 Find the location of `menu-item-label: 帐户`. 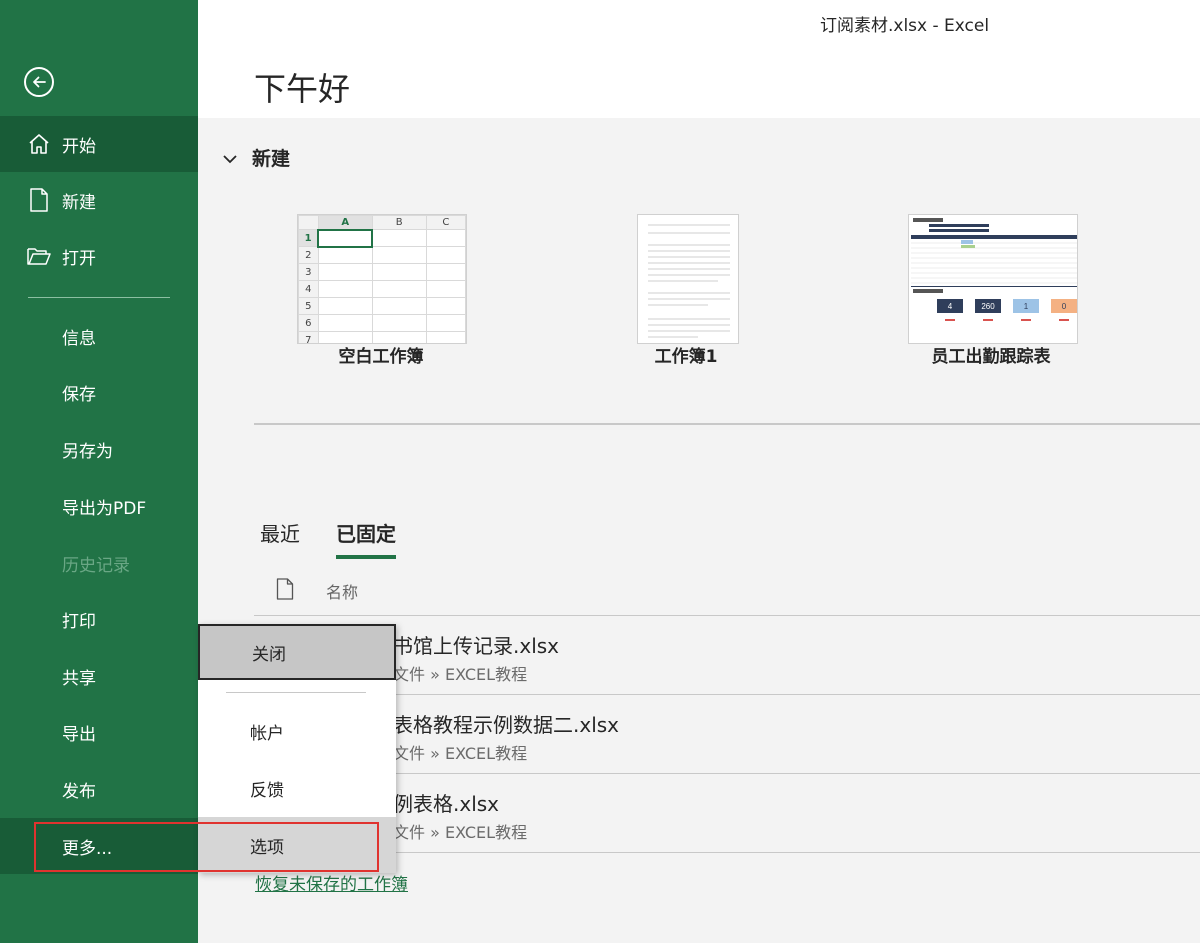

menu-item-label: 帐户 is located at coordinates (267, 733).